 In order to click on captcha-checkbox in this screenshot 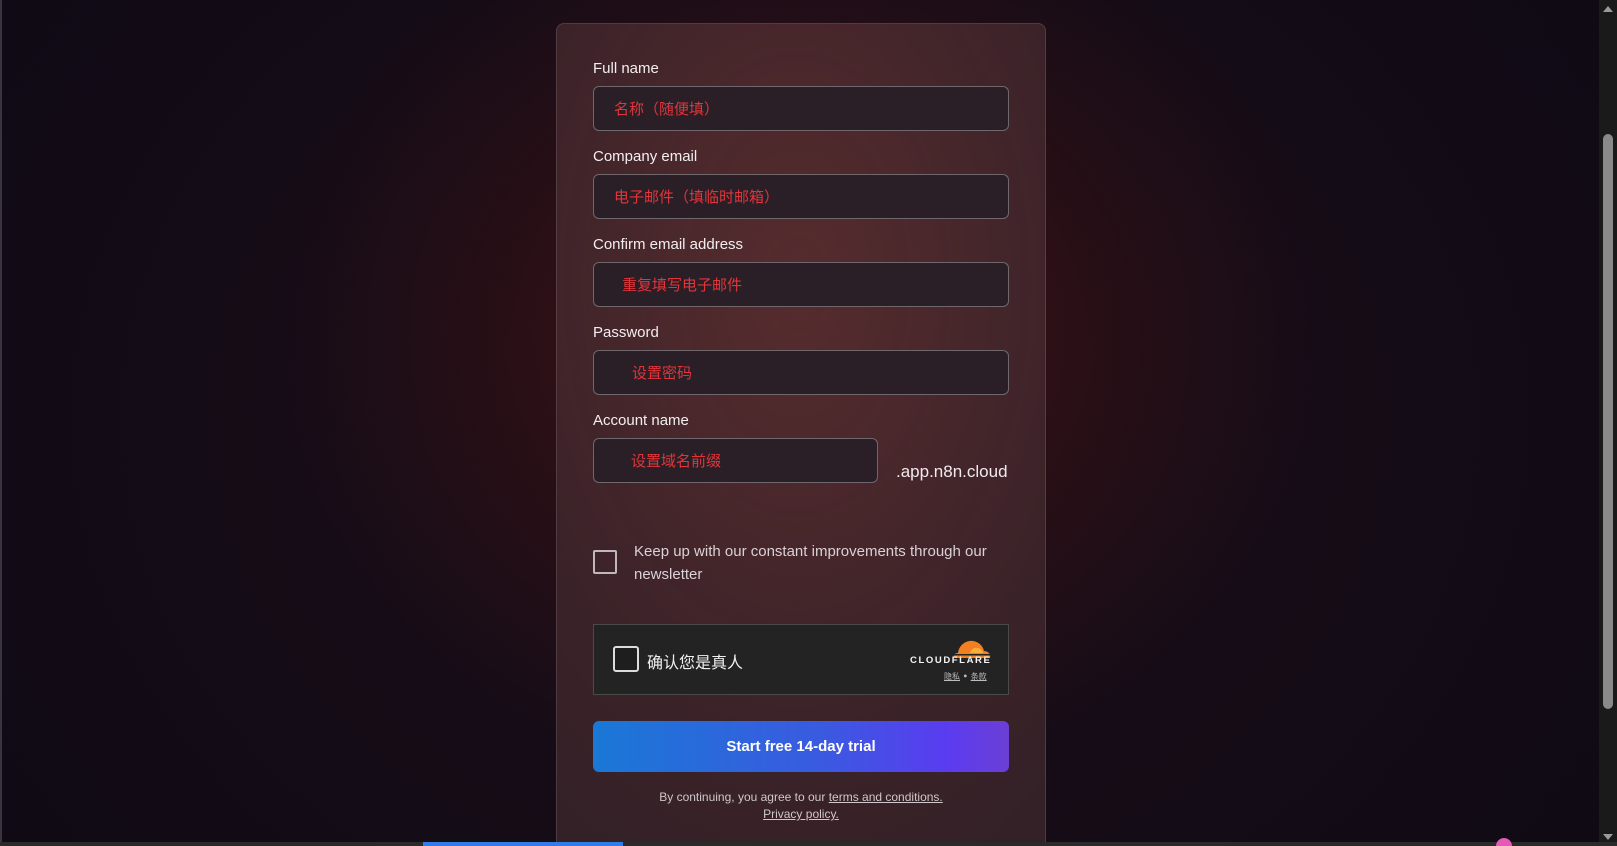, I will do `click(626, 659)`.